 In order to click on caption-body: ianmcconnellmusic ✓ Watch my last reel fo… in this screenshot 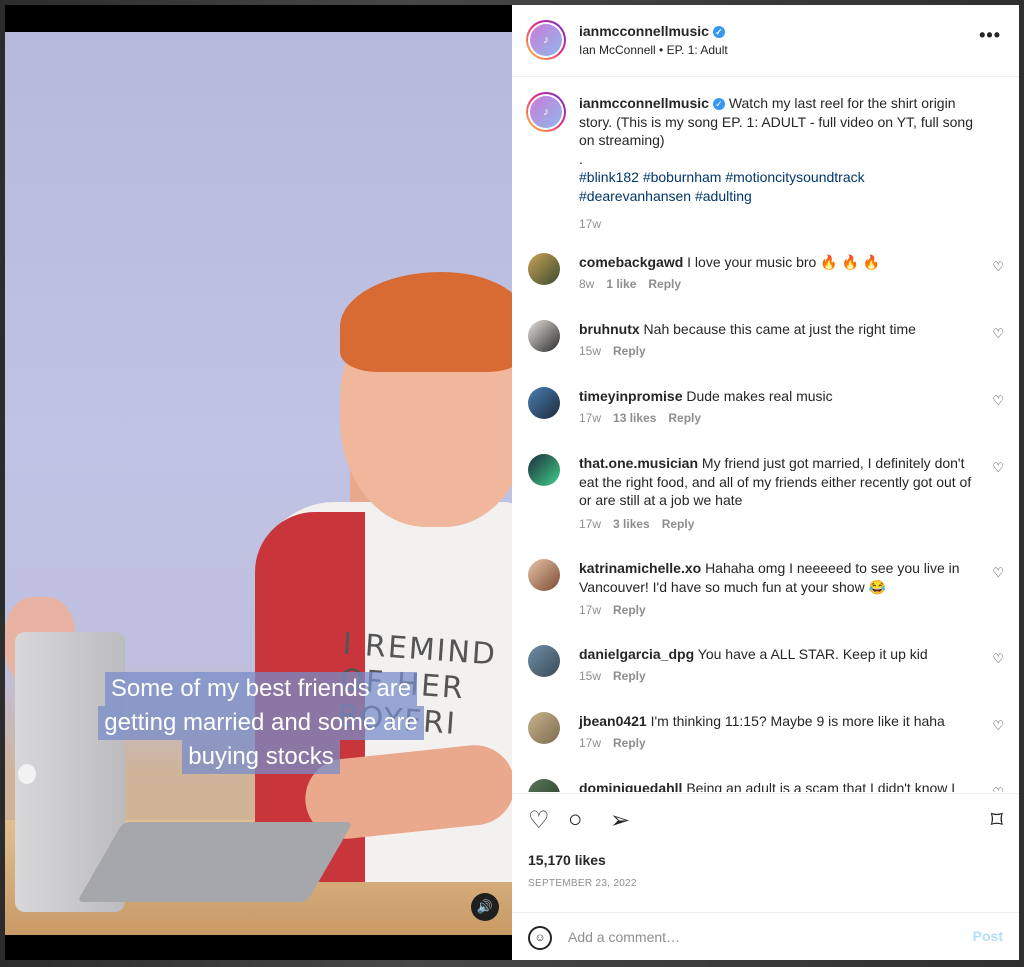, I will do `click(779, 164)`.